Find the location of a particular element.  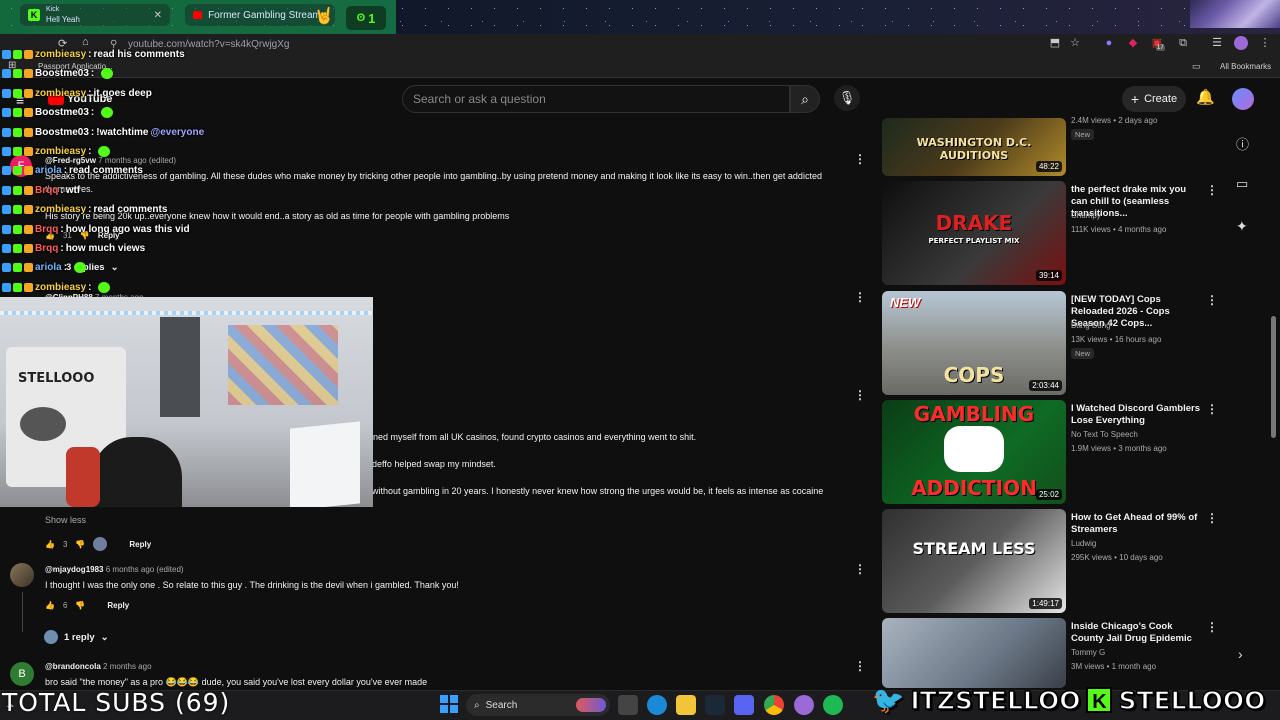

video-thumbnail: DRAKE PERFECT PLAYLIST MIX 39:14 is located at coordinates (974, 233).